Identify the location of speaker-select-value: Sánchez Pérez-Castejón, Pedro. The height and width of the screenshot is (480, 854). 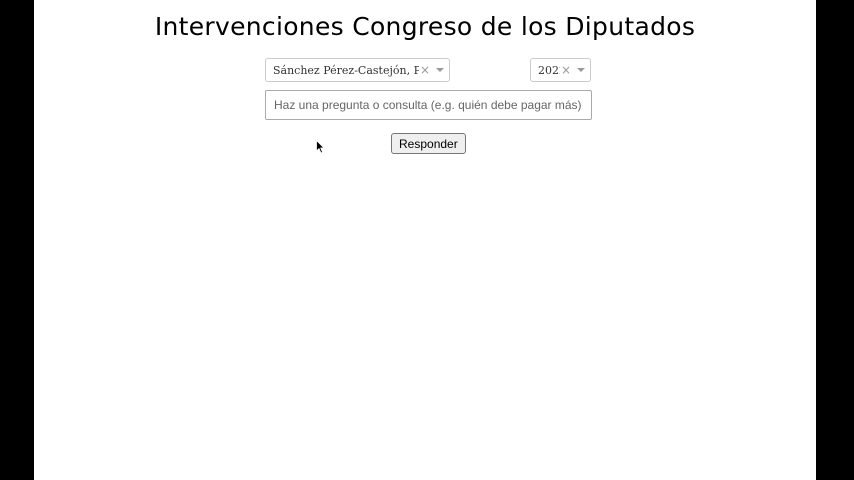
(346, 70).